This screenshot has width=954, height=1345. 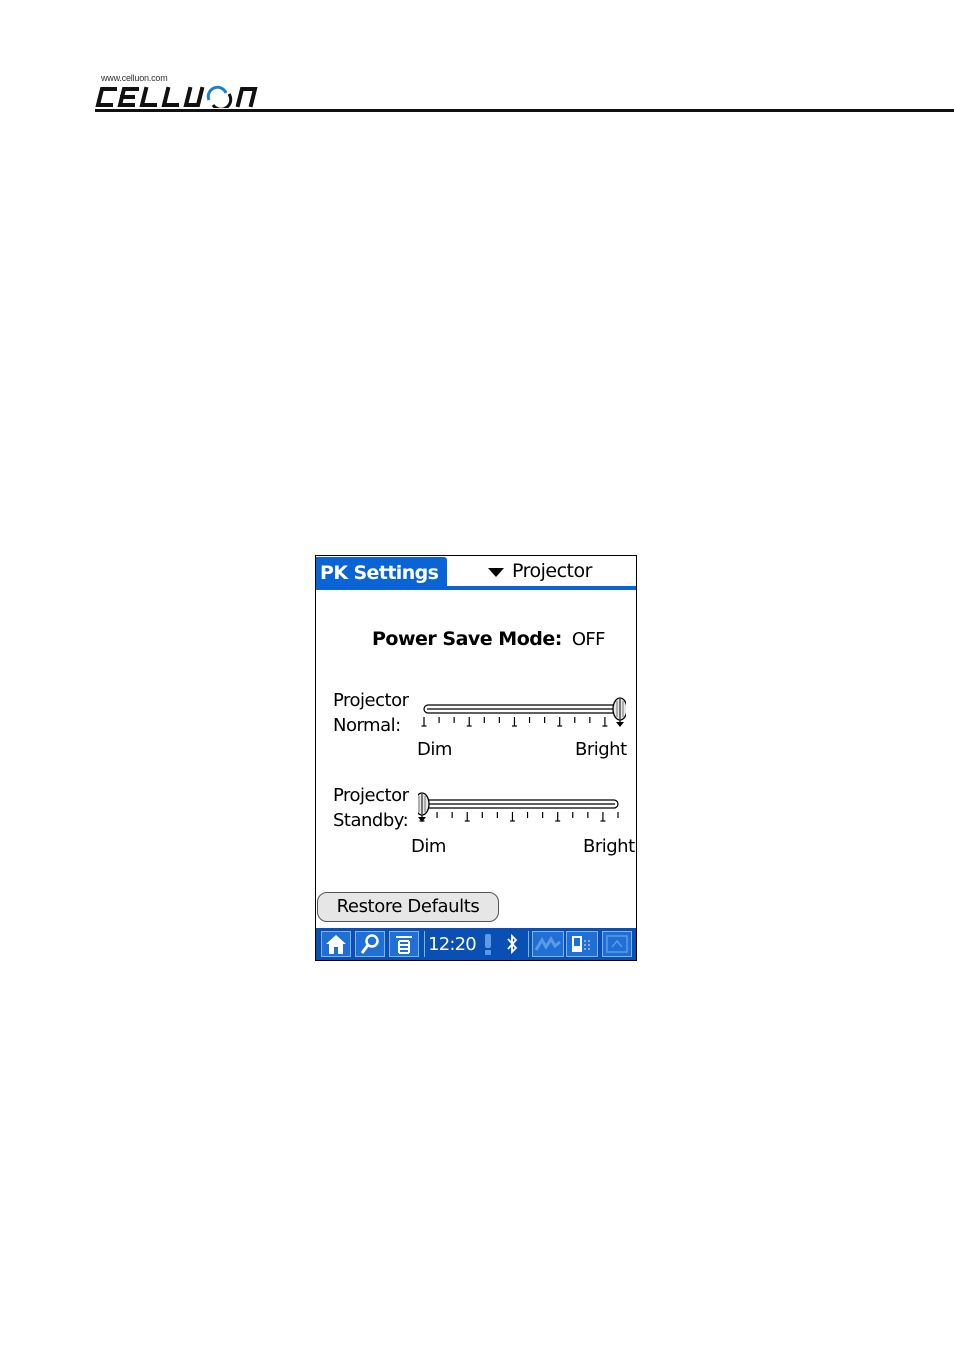 I want to click on standby-label: Projector Standby:, so click(x=371, y=808).